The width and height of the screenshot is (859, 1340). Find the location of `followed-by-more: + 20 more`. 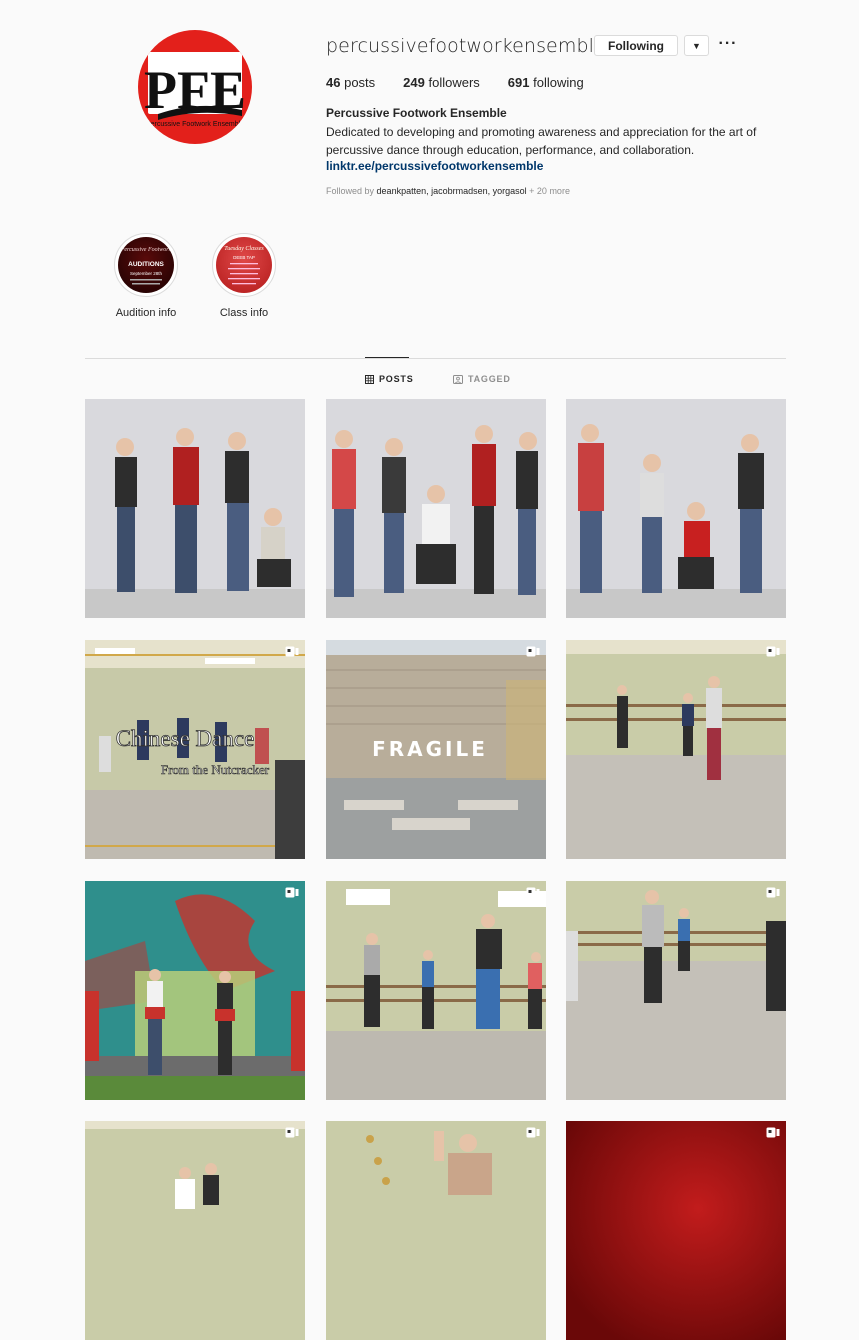

followed-by-more: + 20 more is located at coordinates (549, 191).